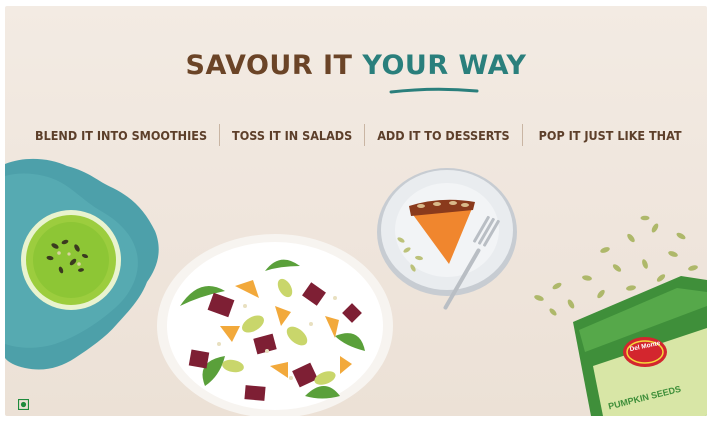 Image resolution: width=712 pixels, height=422 pixels. What do you see at coordinates (434, 90) in the screenshot?
I see `title-underline` at bounding box center [434, 90].